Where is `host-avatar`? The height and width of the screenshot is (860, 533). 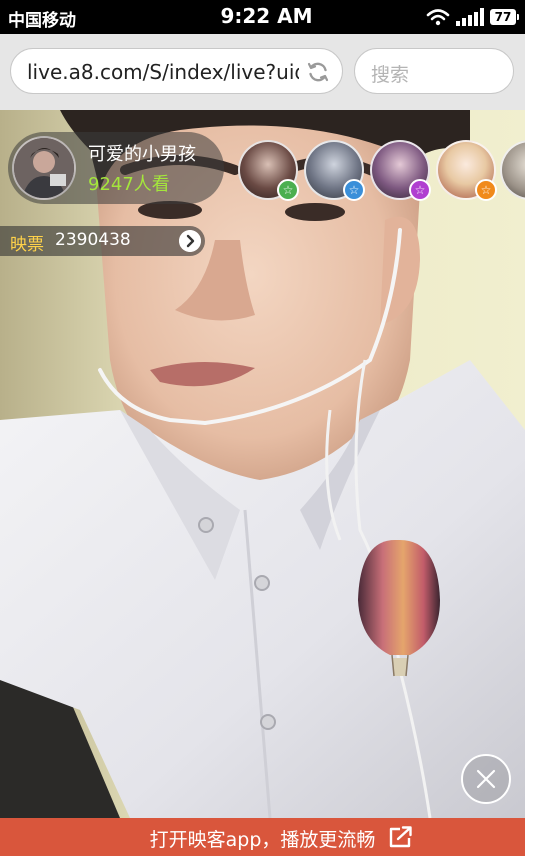 host-avatar is located at coordinates (44, 168).